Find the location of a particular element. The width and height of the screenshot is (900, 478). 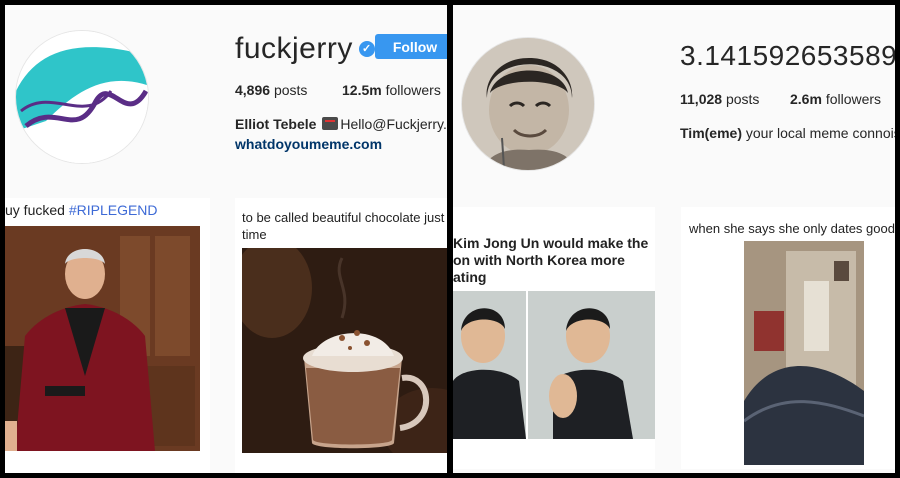

profile-username: 3.14159265358979 is located at coordinates (787, 55).